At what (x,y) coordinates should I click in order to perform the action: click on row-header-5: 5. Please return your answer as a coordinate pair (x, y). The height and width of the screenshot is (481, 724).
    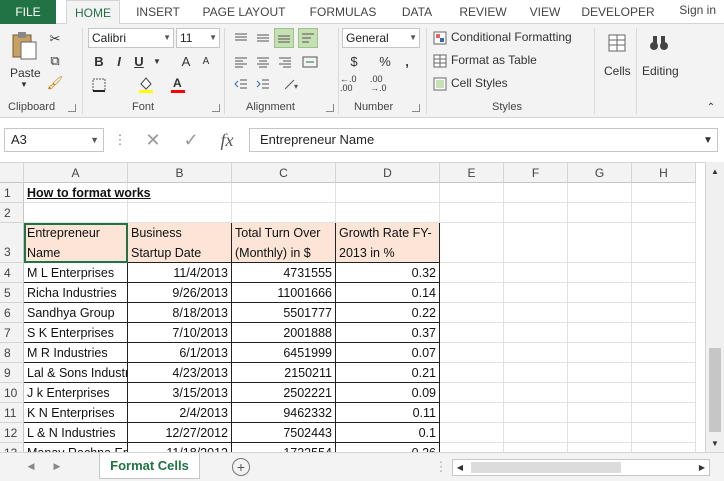
    Looking at the image, I should click on (12, 293).